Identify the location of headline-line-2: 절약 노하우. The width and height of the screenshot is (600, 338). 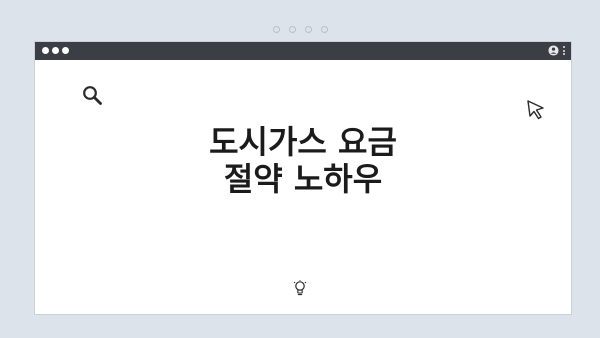
(303, 179).